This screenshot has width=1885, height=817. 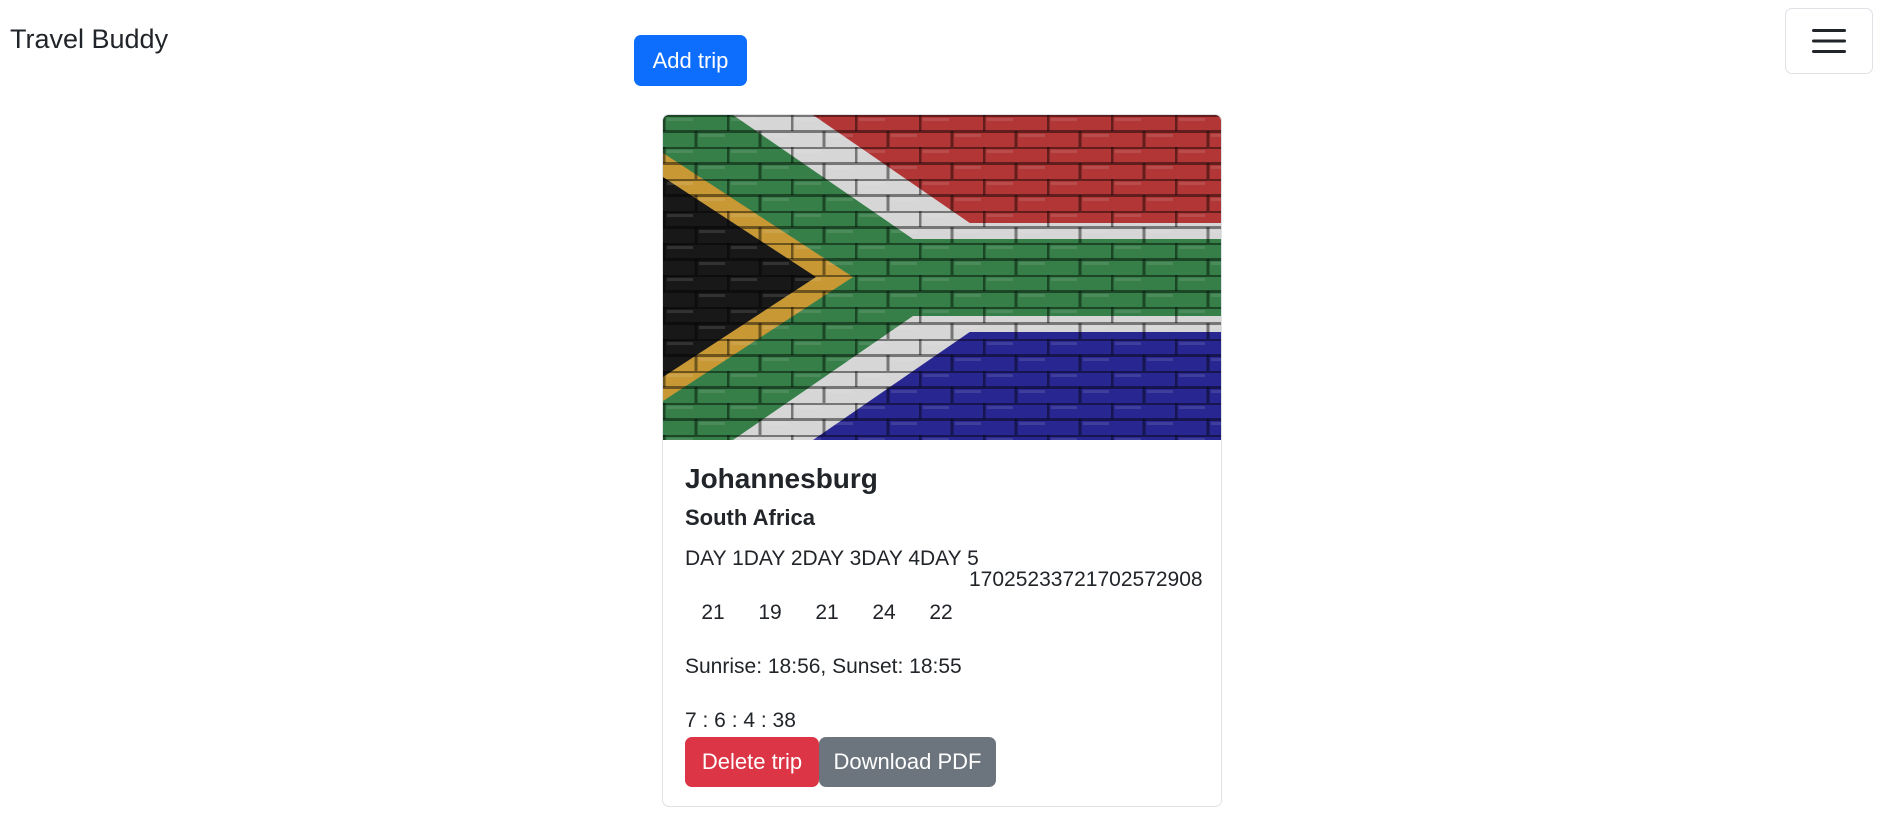 What do you see at coordinates (752, 762) in the screenshot?
I see `delete-trip-button: Delete trip` at bounding box center [752, 762].